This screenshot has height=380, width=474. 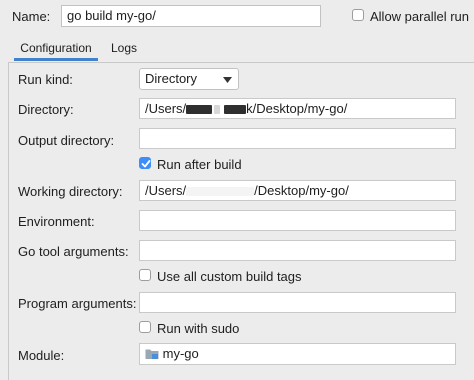 What do you see at coordinates (31, 16) in the screenshot?
I see `name-label: Name:` at bounding box center [31, 16].